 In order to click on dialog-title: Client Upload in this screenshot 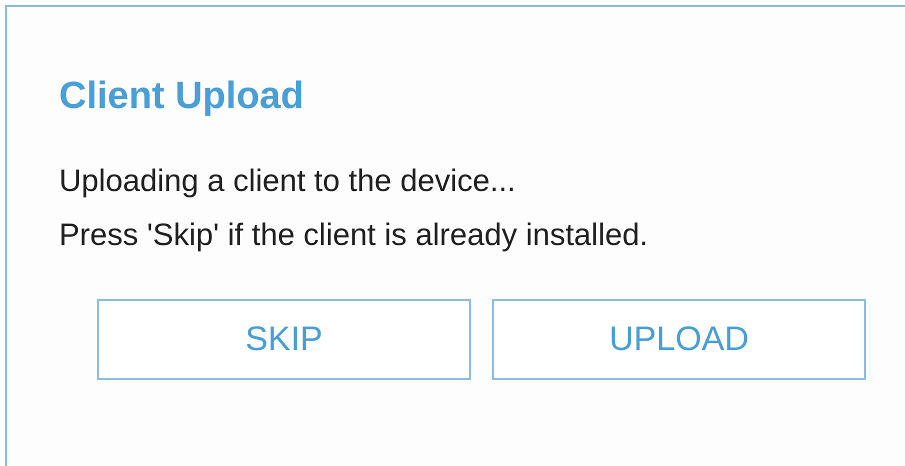, I will do `click(181, 96)`.